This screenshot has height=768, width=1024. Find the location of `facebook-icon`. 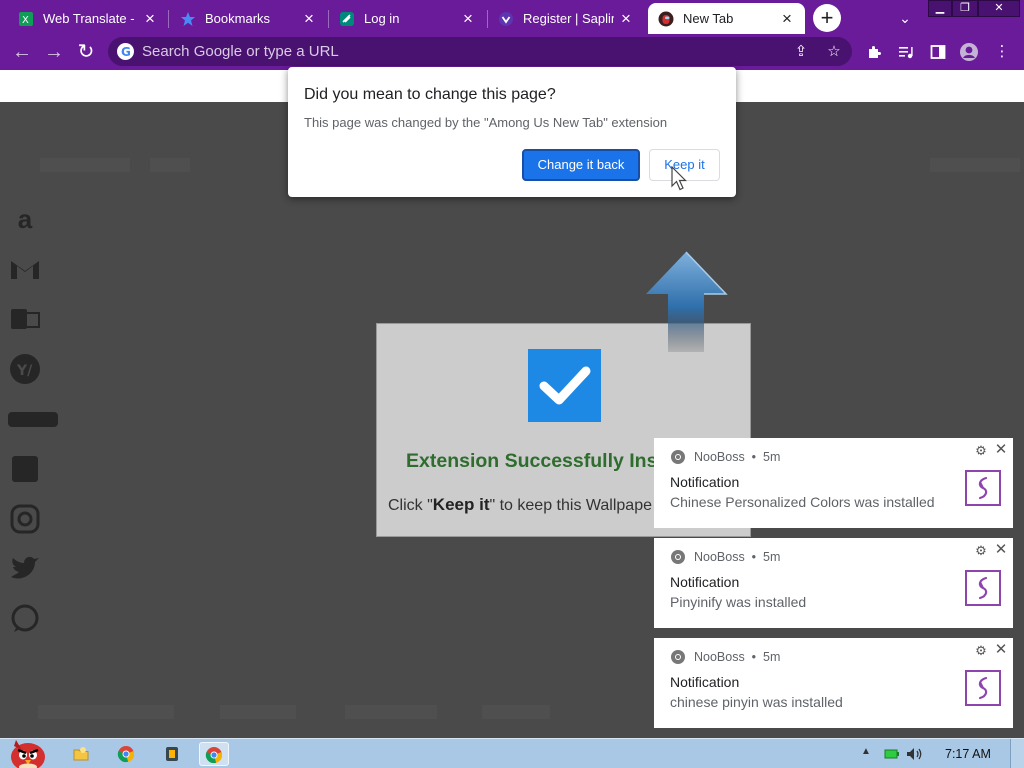

facebook-icon is located at coordinates (25, 469).